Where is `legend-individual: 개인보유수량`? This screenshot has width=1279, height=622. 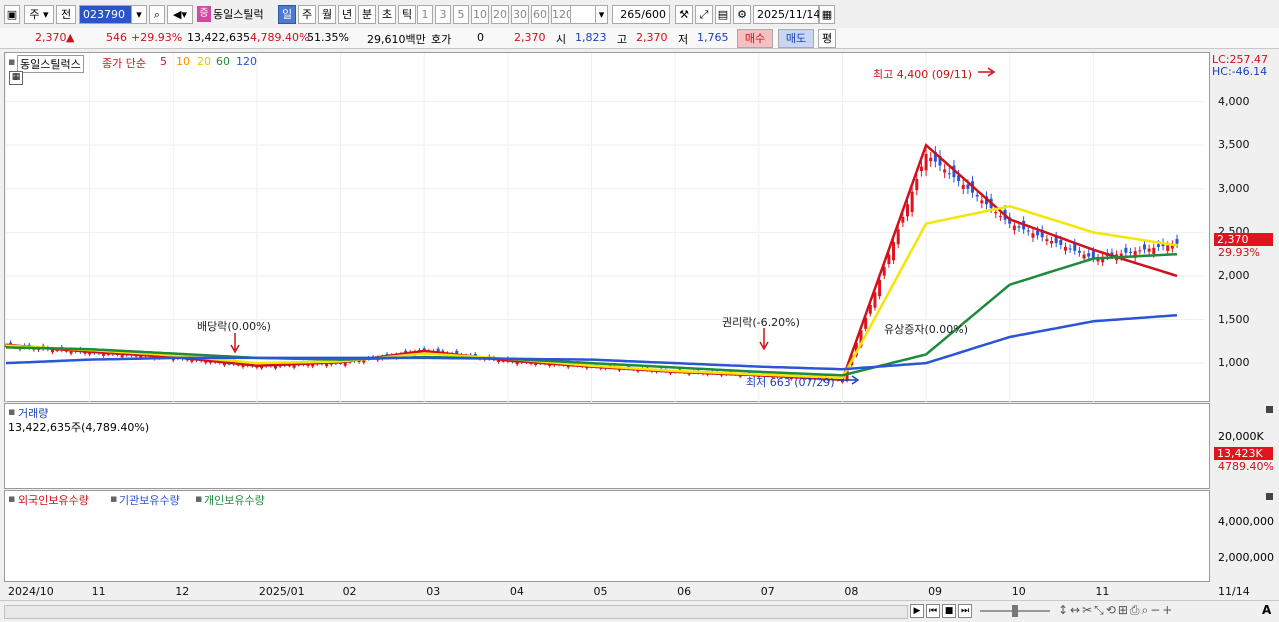 legend-individual: 개인보유수량 is located at coordinates (234, 500).